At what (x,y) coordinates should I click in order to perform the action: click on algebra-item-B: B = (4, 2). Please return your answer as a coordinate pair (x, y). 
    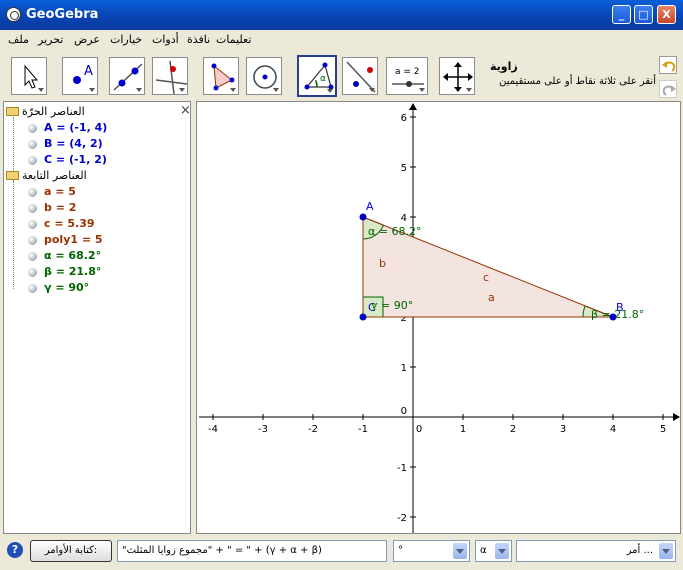
    Looking at the image, I should click on (73, 143).